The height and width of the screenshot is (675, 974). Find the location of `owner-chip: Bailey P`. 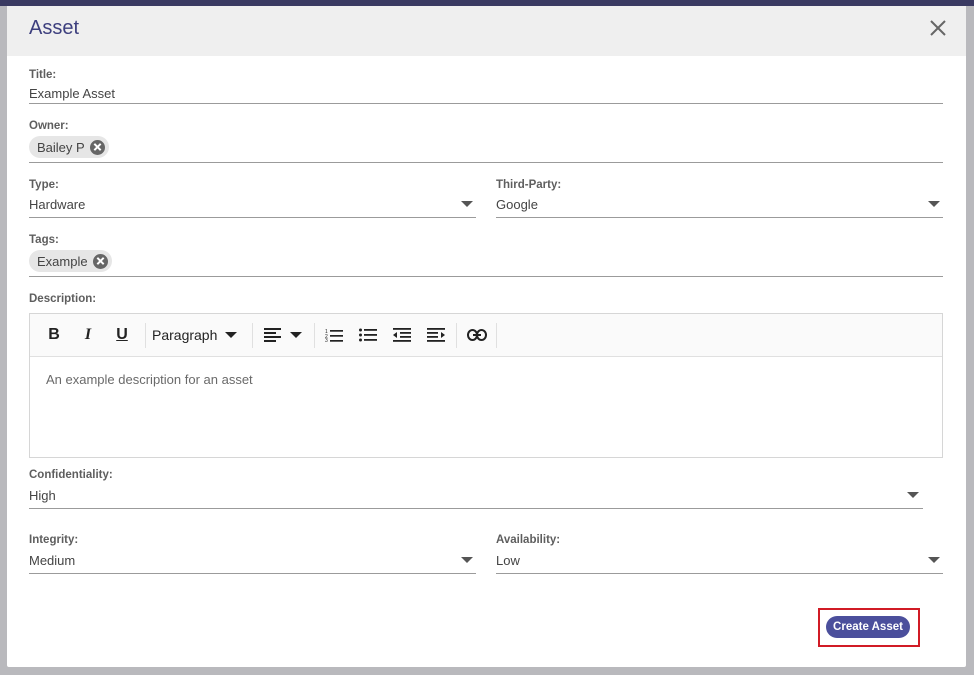

owner-chip: Bailey P is located at coordinates (69, 147).